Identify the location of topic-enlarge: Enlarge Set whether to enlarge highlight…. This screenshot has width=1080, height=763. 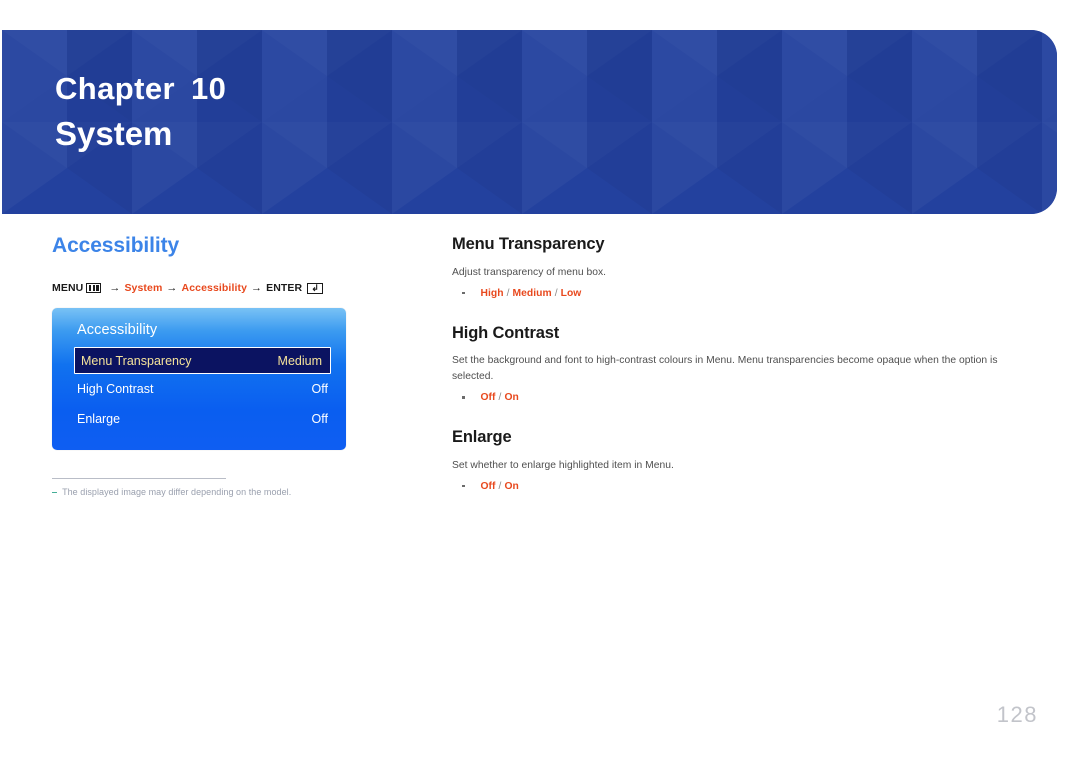
(738, 459).